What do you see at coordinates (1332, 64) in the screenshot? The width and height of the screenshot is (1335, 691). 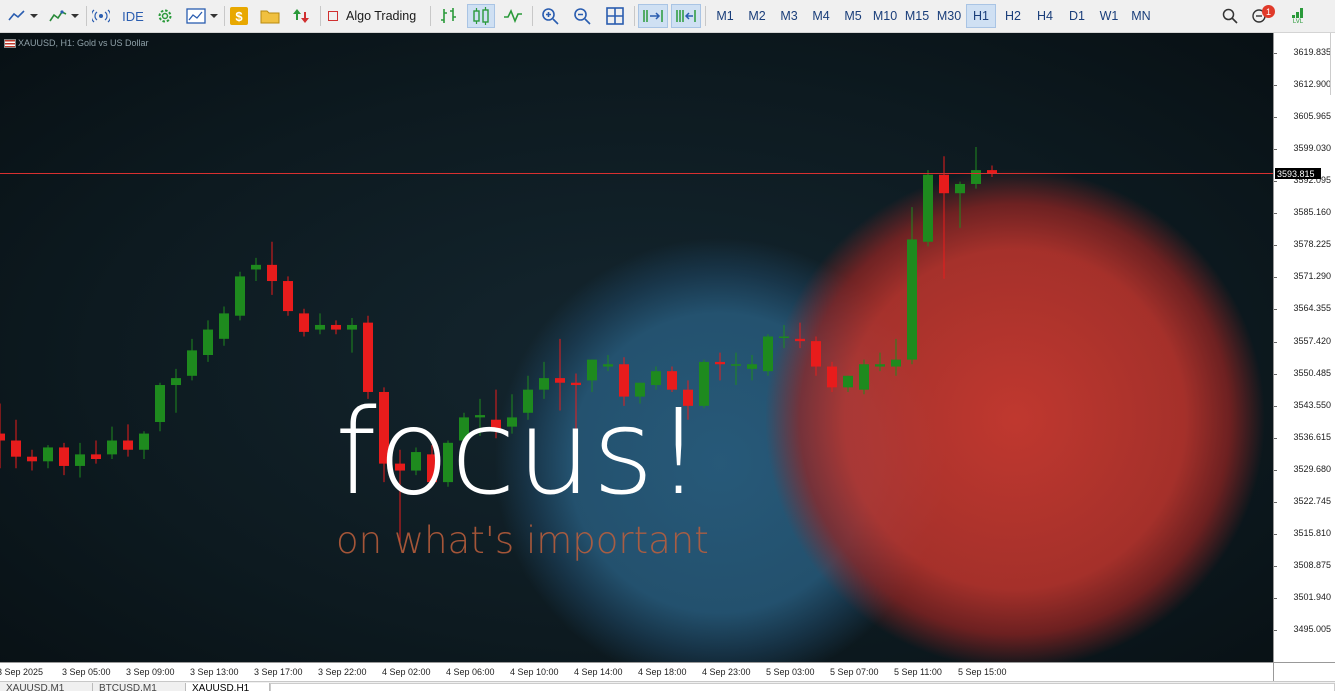 I see `vertical-scrollbar` at bounding box center [1332, 64].